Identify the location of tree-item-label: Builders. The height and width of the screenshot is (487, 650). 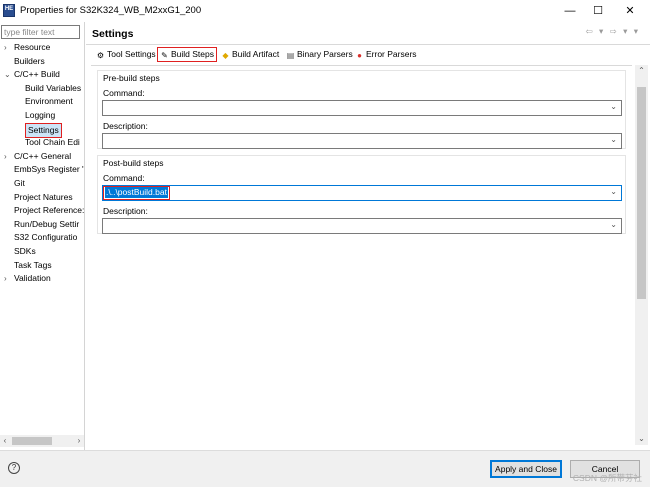
(29, 60).